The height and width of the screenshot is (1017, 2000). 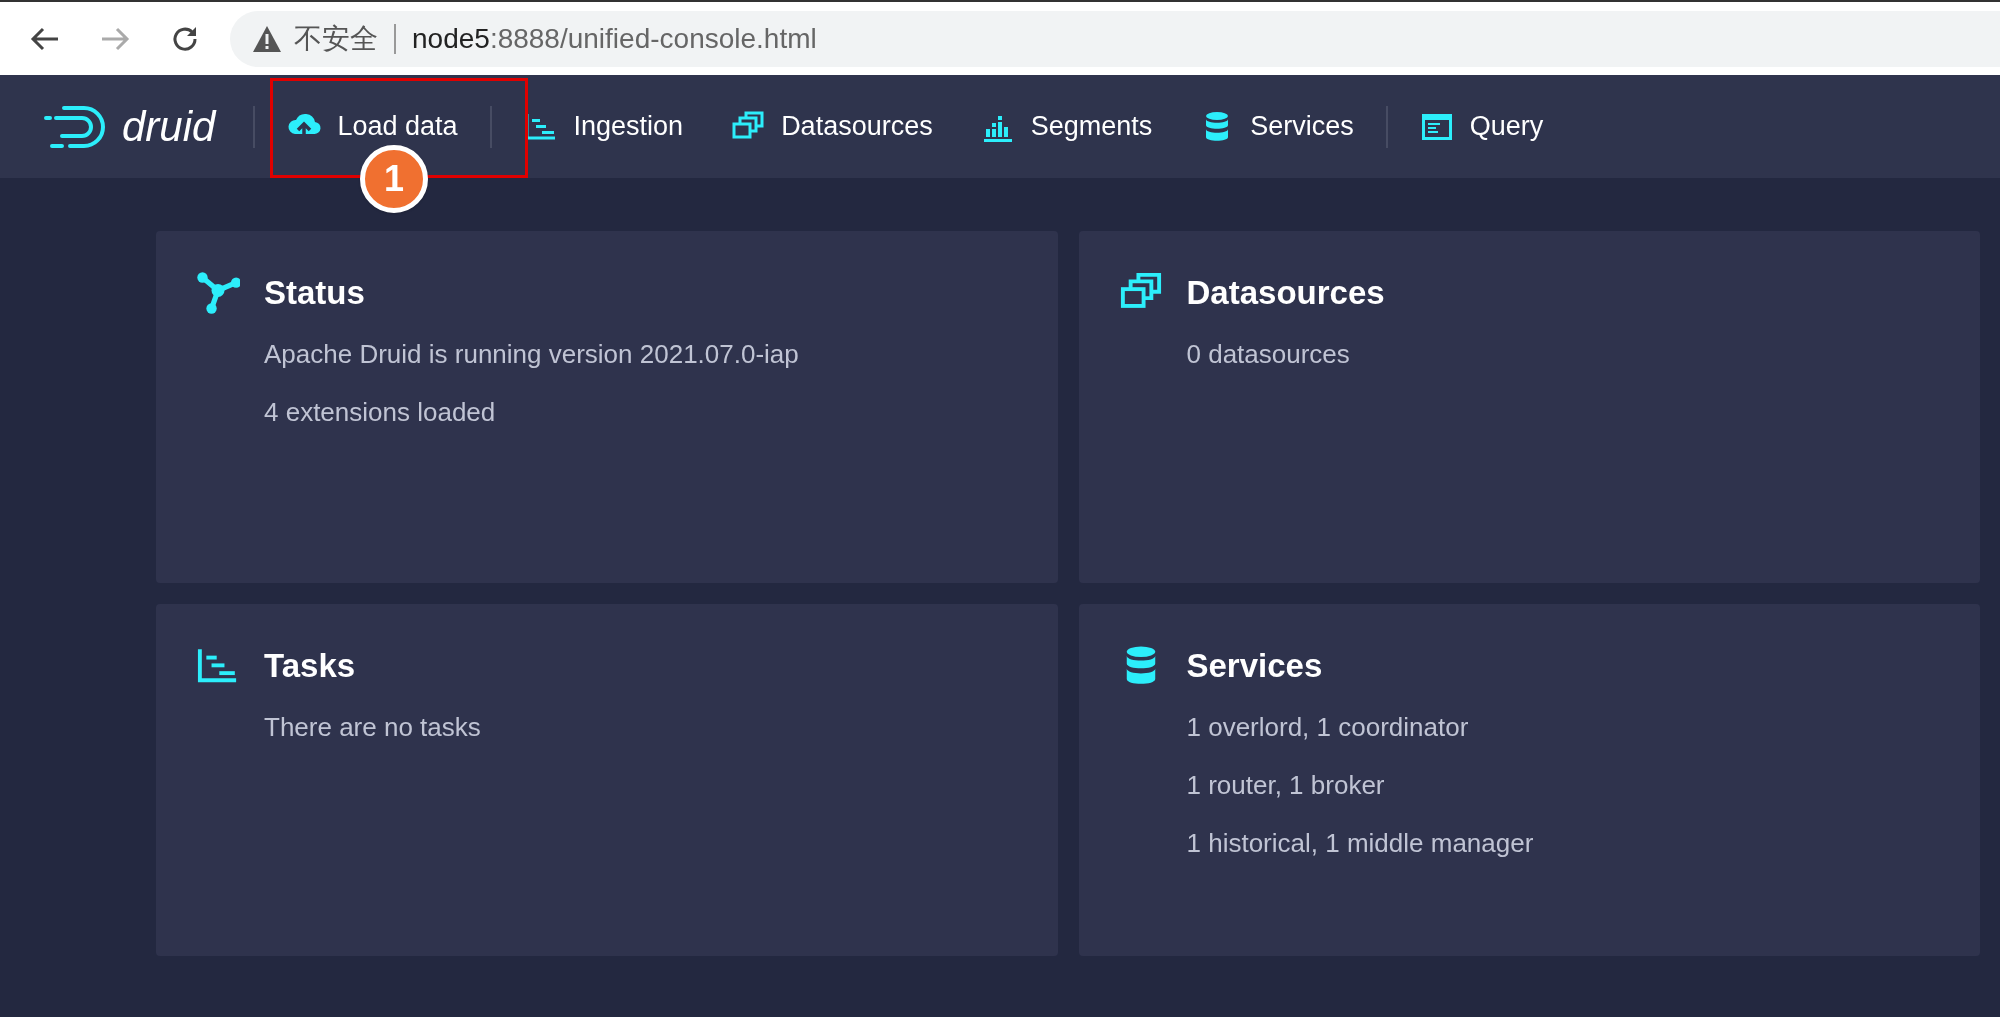 What do you see at coordinates (1360, 843) in the screenshot?
I see `card-text: 1 historical, 1 middle manager` at bounding box center [1360, 843].